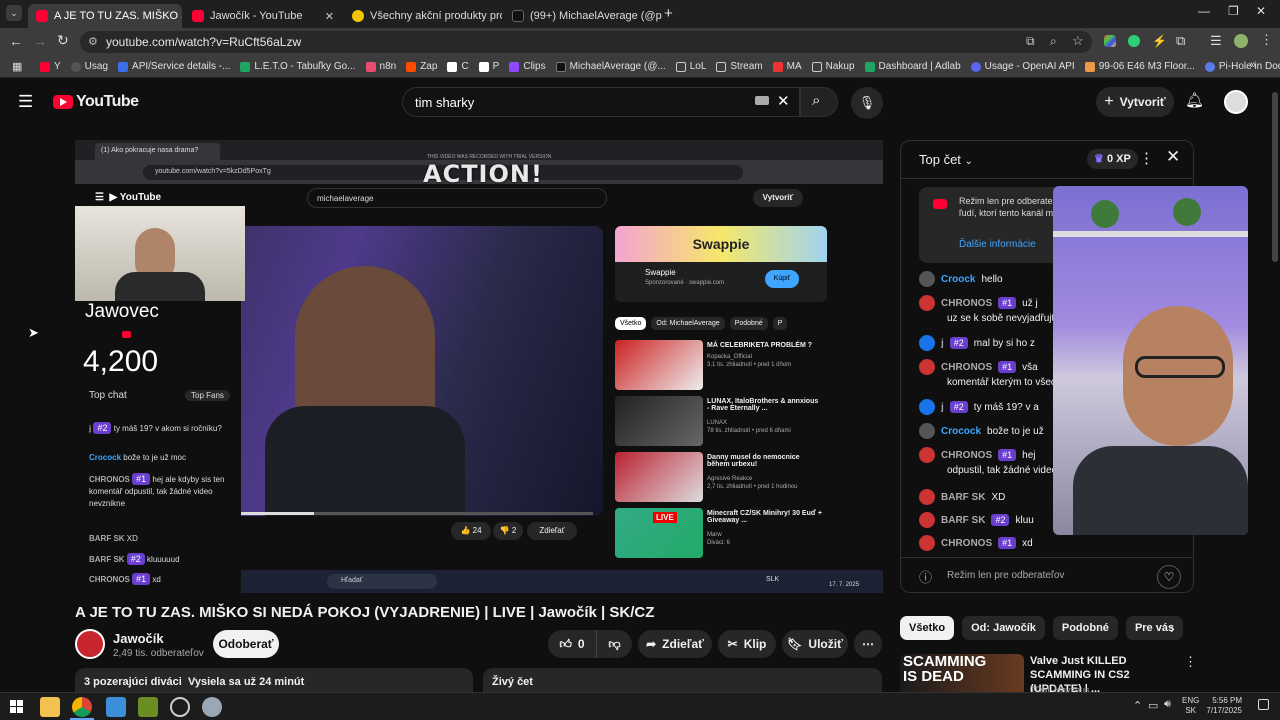  Describe the element at coordinates (833, 66) in the screenshot. I see `bookmark-folder: Nakup` at that location.